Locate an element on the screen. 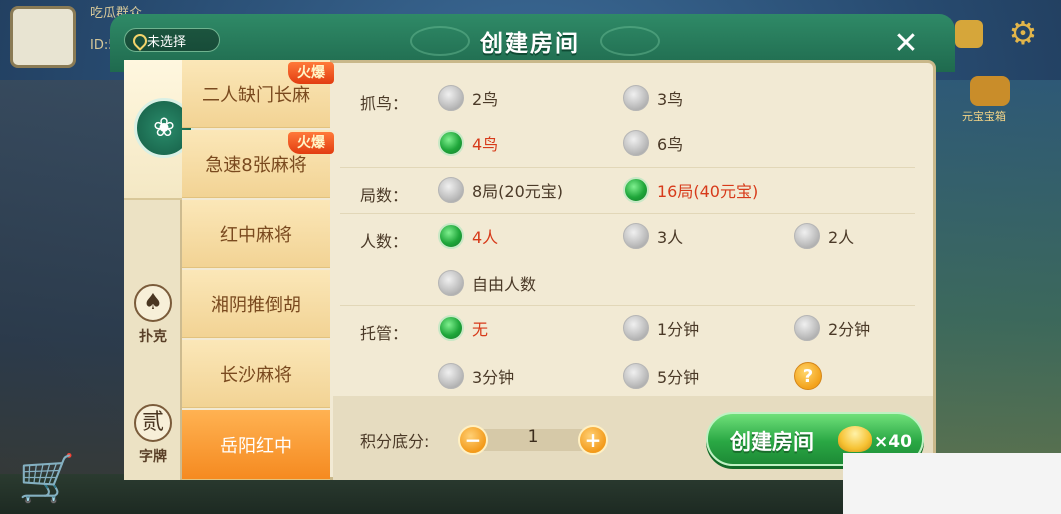 The image size is (1061, 514). birds-option-6: 6鸟 is located at coordinates (653, 143).